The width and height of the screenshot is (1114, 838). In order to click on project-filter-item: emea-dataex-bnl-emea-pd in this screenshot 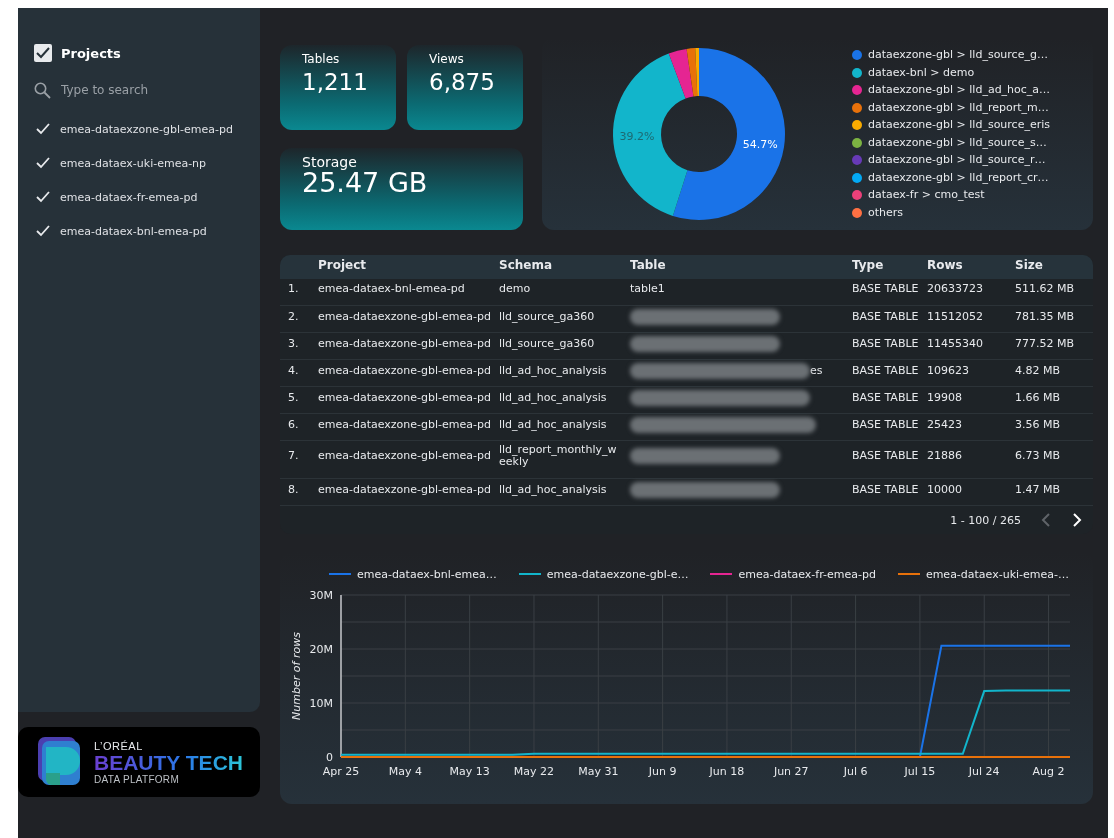, I will do `click(139, 231)`.